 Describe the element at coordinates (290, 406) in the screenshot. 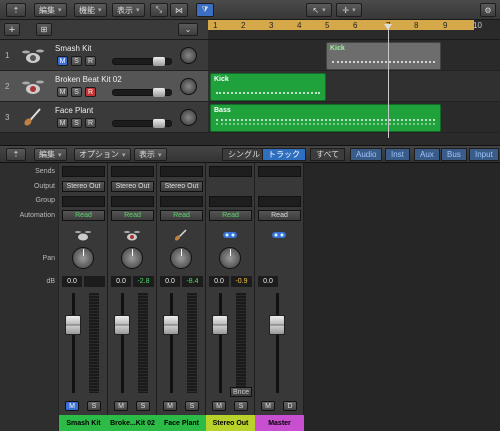

I see `dim-button: D` at that location.